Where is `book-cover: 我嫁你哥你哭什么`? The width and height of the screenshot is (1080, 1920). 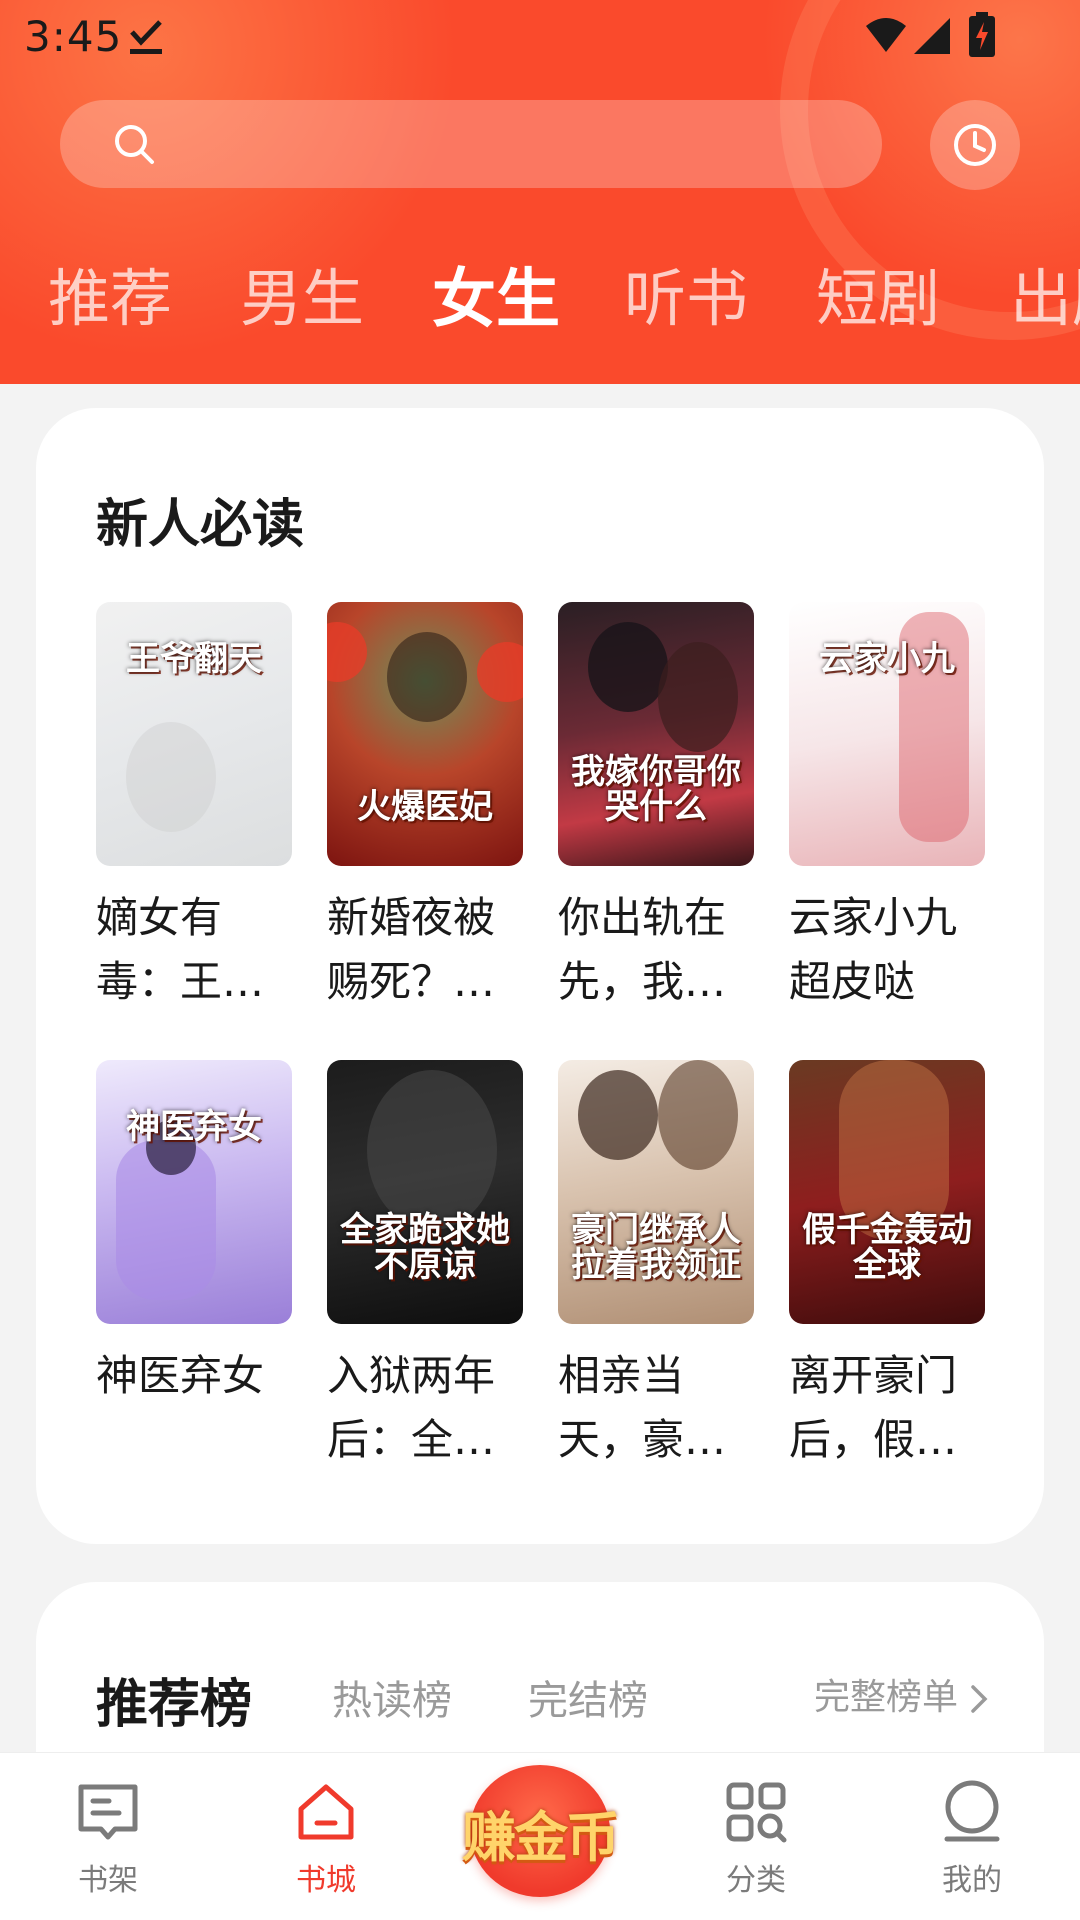
book-cover: 我嫁你哥你哭什么 is located at coordinates (656, 734).